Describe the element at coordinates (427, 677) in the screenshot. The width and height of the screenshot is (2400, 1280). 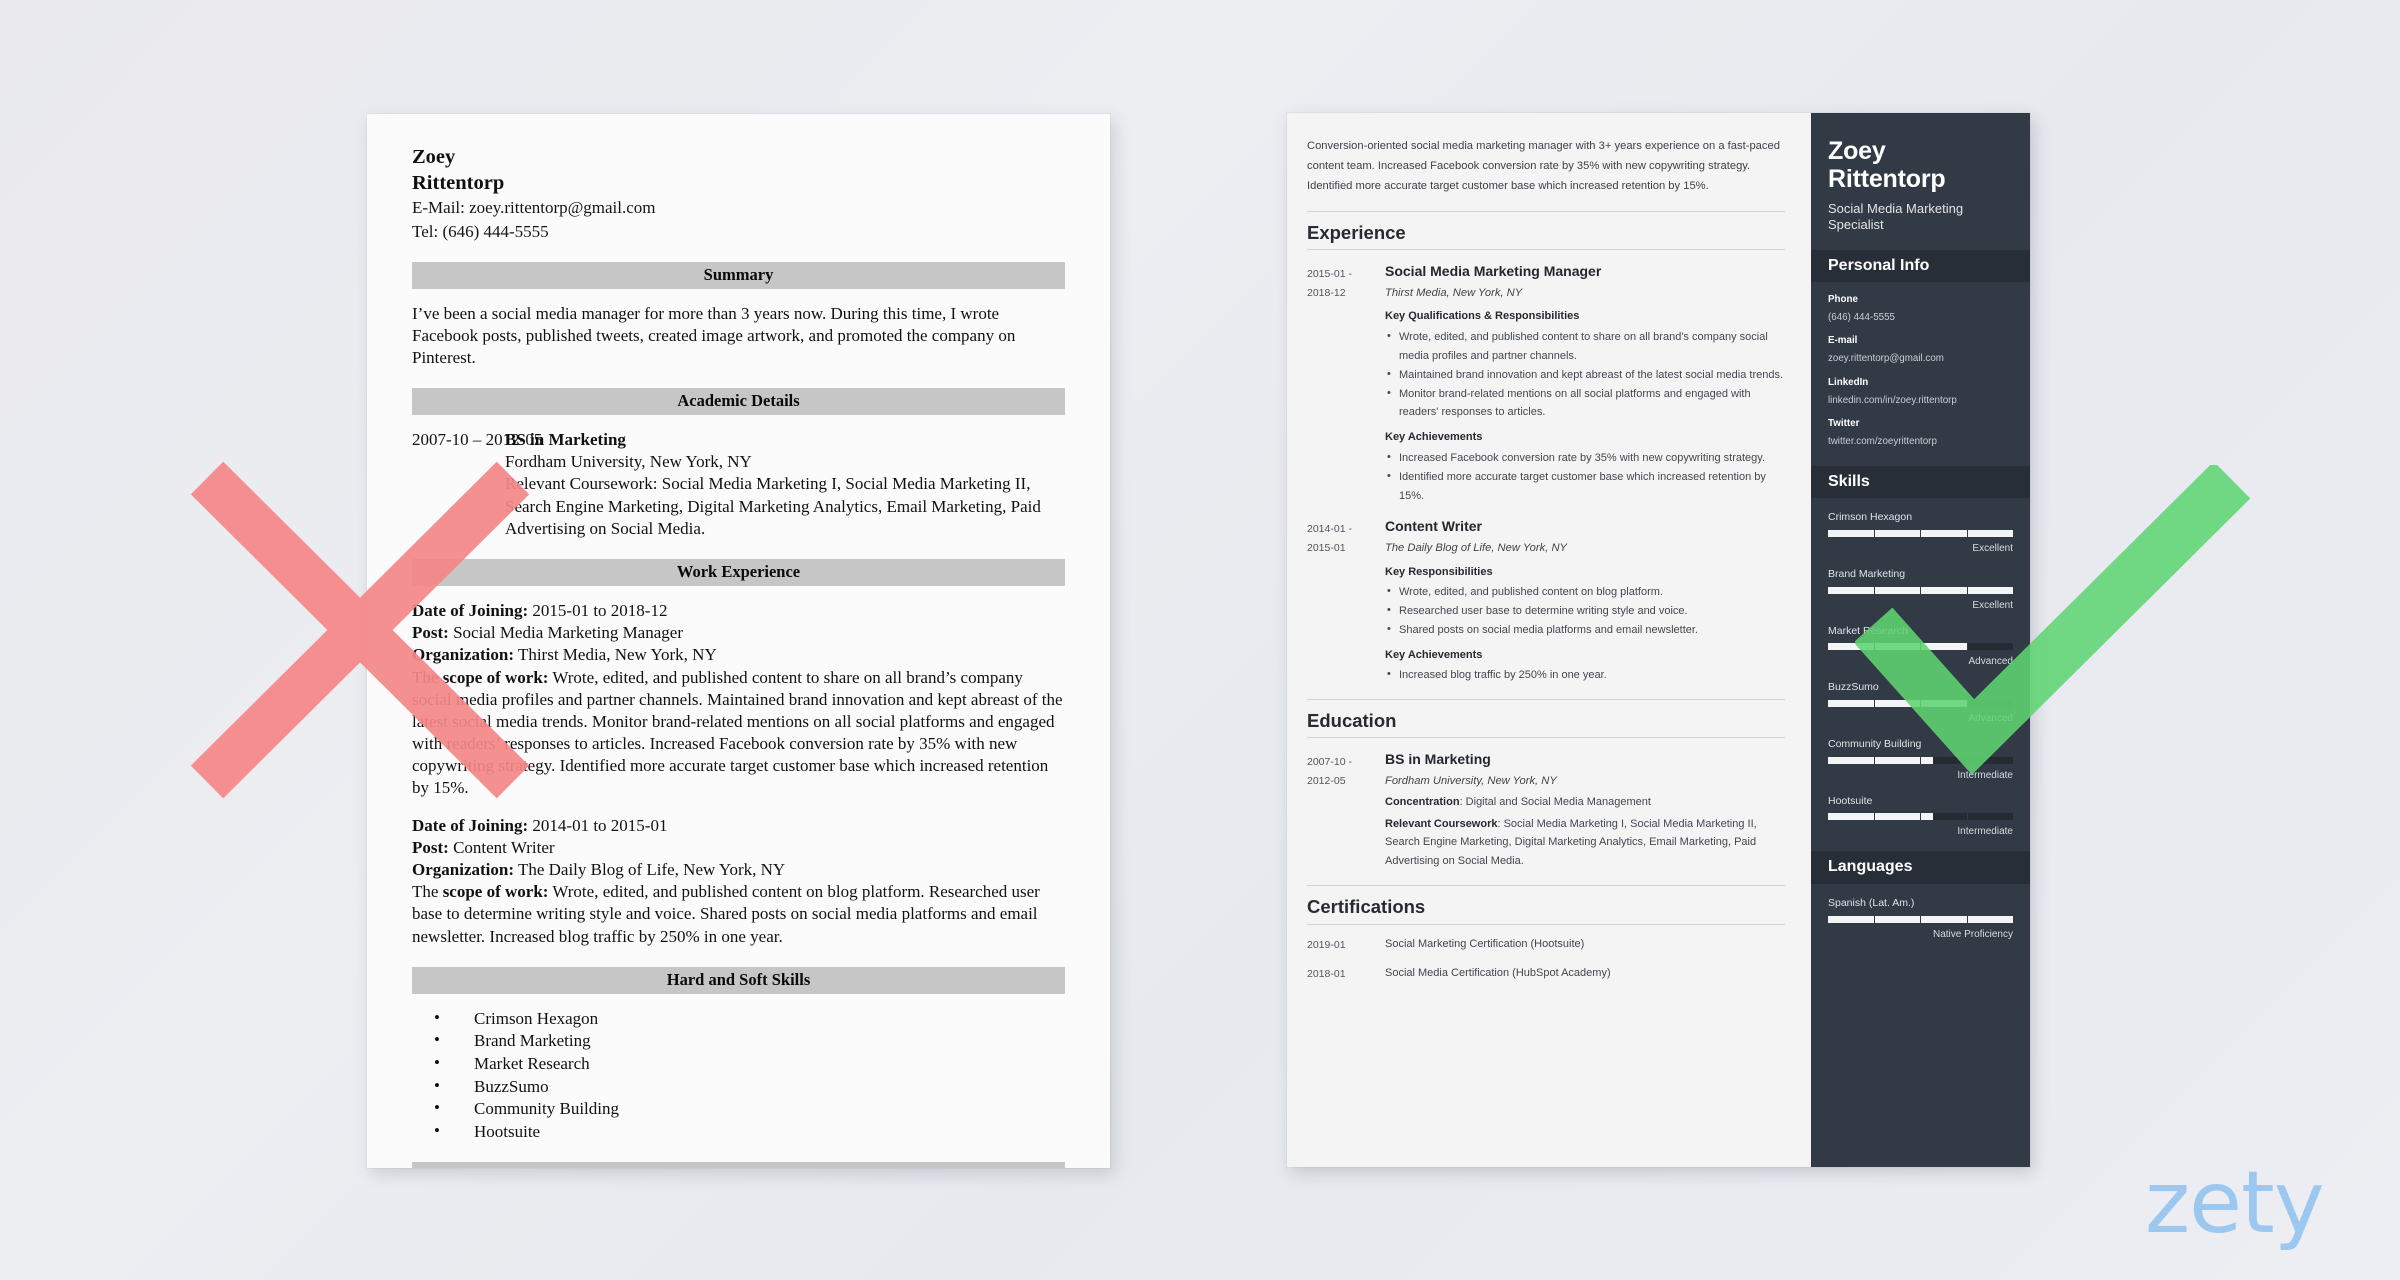
I see `job1-scope-prefix: The` at that location.